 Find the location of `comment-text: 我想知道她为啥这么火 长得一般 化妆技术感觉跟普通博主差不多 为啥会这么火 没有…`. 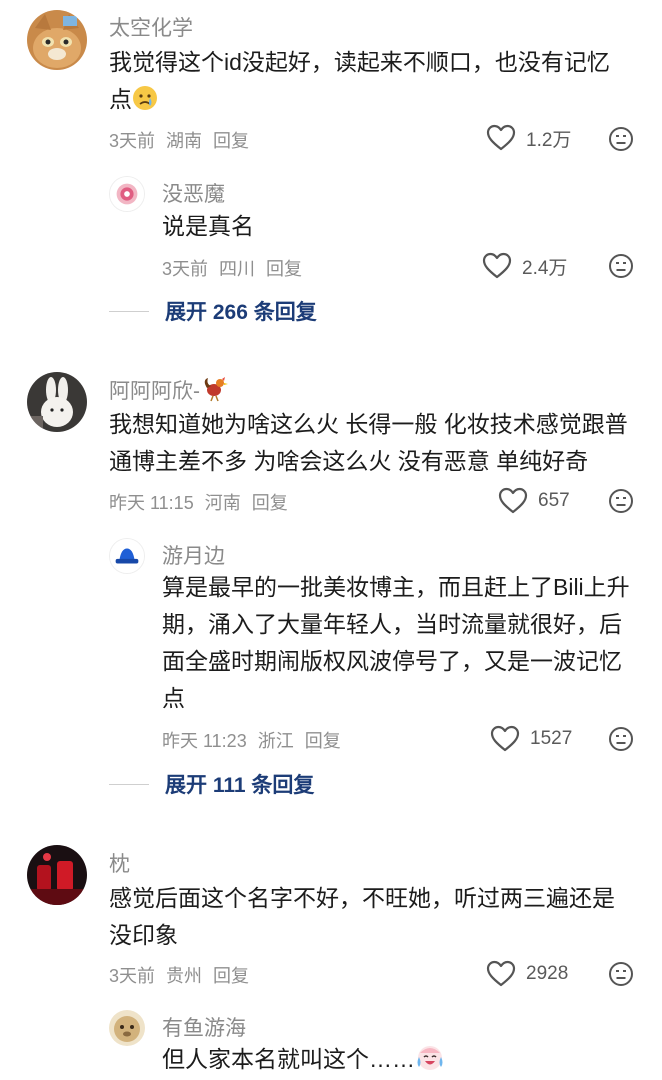

comment-text: 我想知道她为啥这么火 长得一般 化妆技术感觉跟普通博主差不多 为啥会这么火 没有… is located at coordinates (368, 442).